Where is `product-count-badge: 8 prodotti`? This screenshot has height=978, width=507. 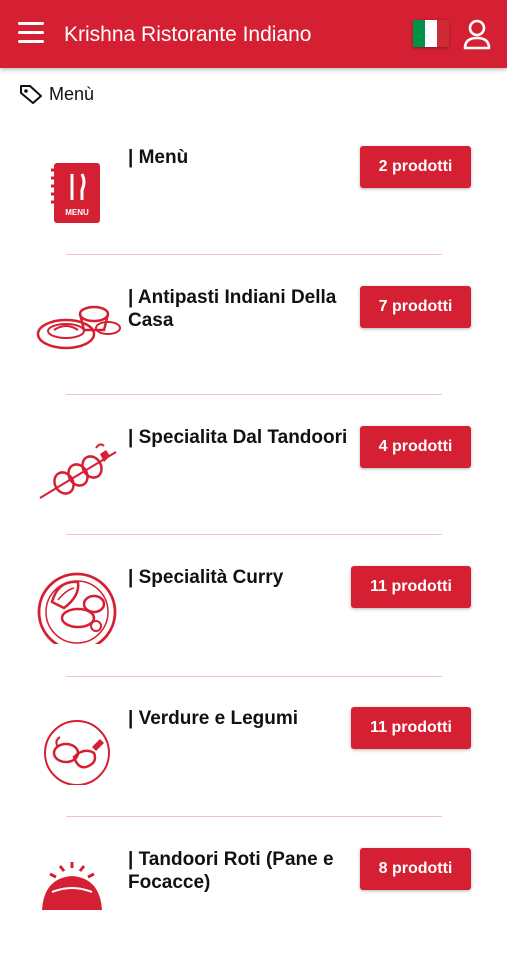
product-count-badge: 8 prodotti is located at coordinates (415, 869).